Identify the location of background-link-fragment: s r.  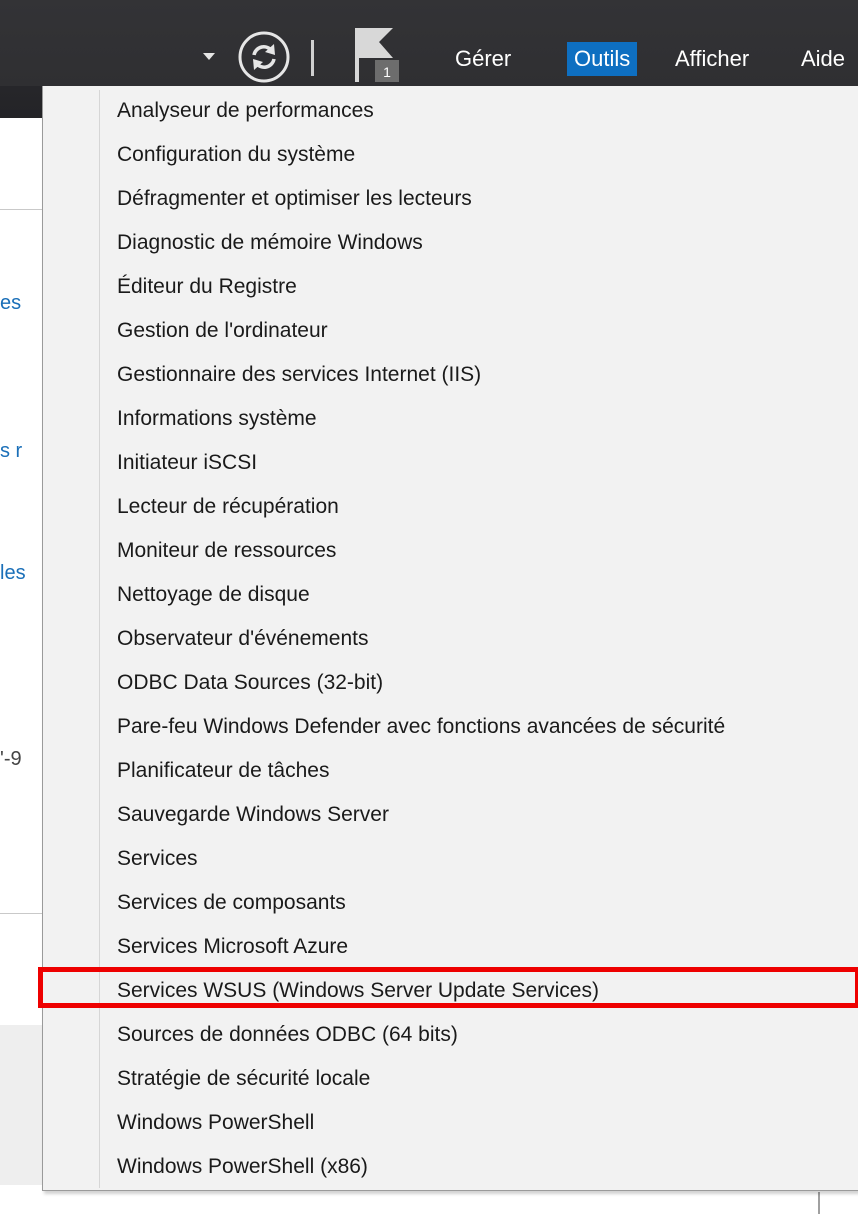
(11, 451).